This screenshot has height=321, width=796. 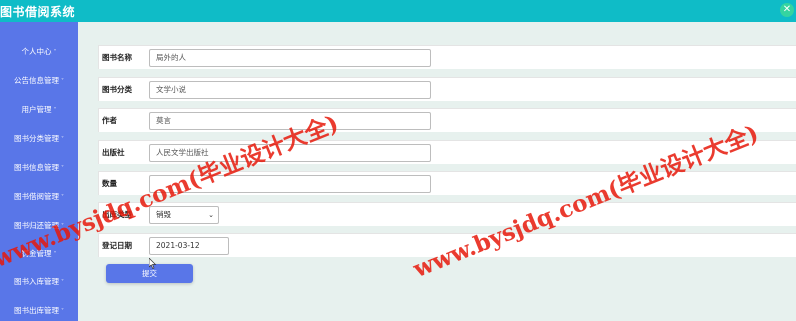 I want to click on form-row-book-category: 图书分类 文学小说, so click(x=447, y=89).